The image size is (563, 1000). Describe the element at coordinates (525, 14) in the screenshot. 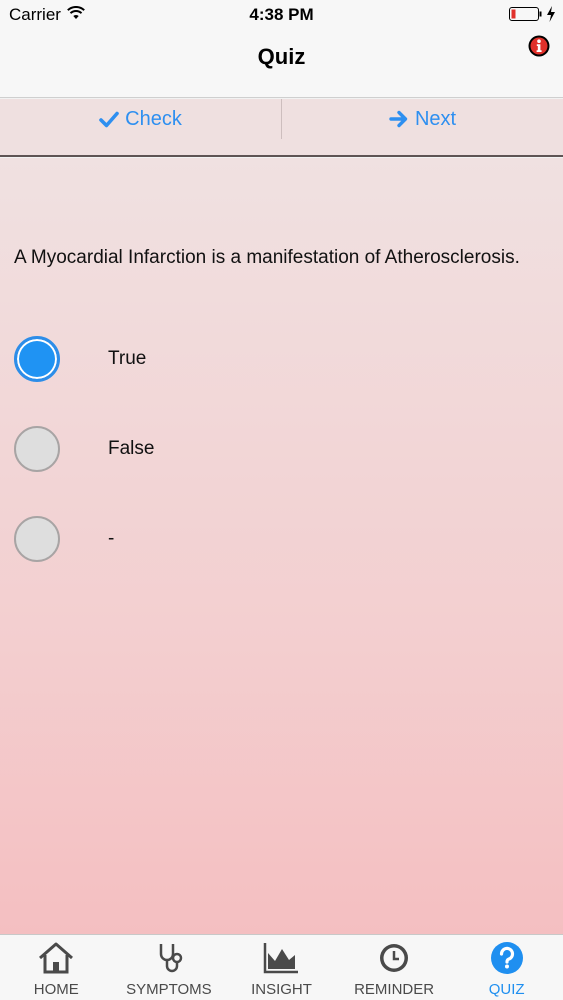

I see `battery-icon` at that location.